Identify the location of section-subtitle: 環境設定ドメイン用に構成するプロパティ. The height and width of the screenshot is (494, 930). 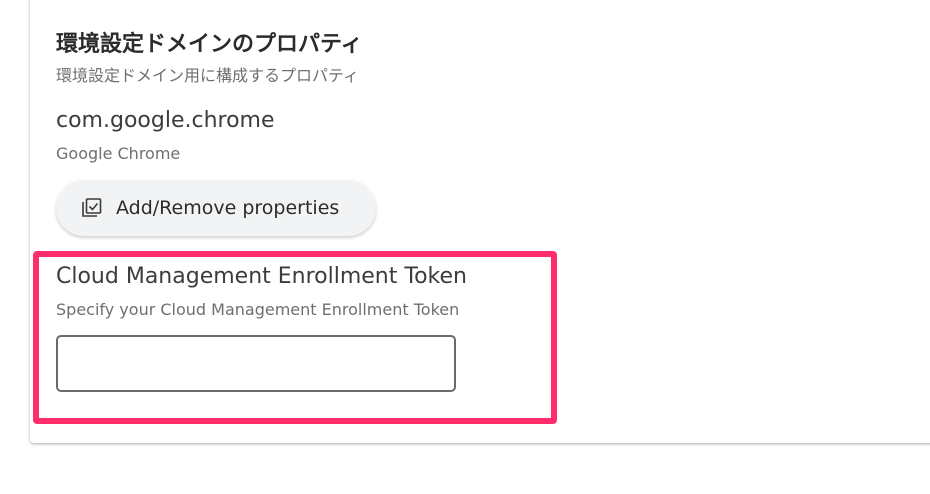
(208, 75).